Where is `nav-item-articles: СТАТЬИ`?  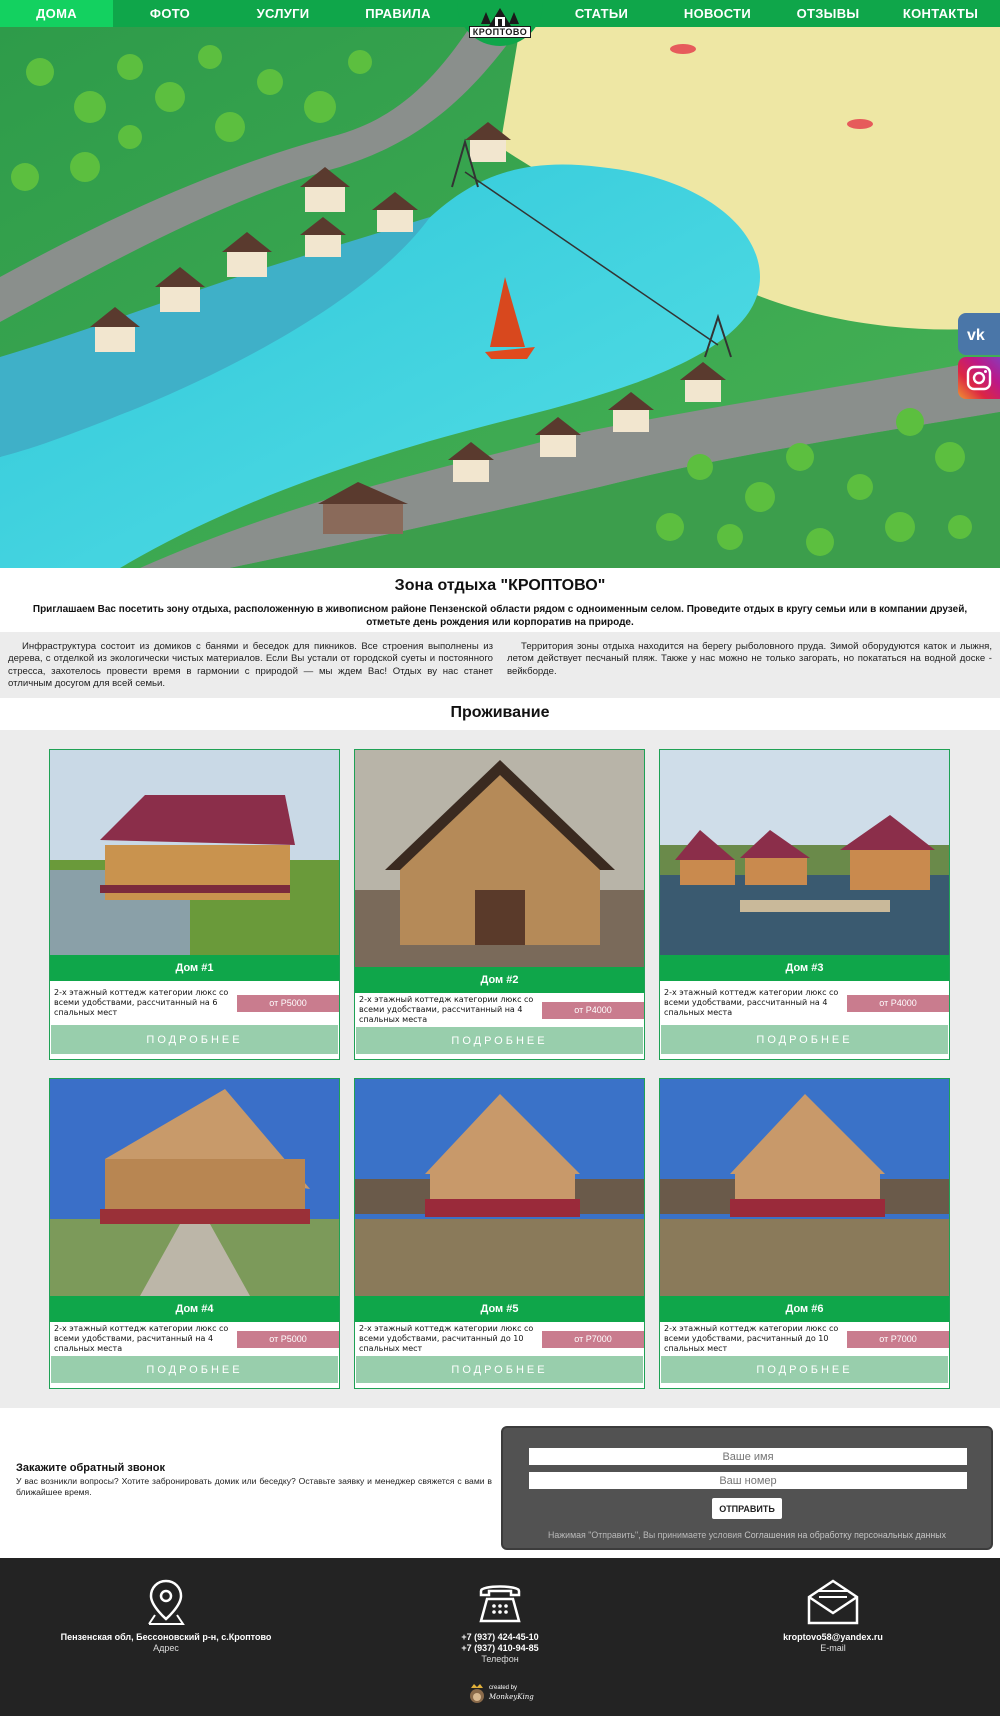
nav-item-articles: СТАТЬИ is located at coordinates (601, 13).